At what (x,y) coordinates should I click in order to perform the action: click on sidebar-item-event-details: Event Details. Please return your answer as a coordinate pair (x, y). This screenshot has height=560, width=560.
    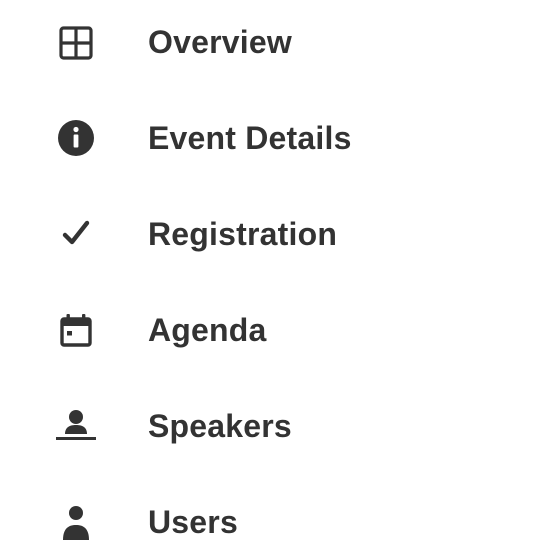
    Looking at the image, I should click on (280, 138).